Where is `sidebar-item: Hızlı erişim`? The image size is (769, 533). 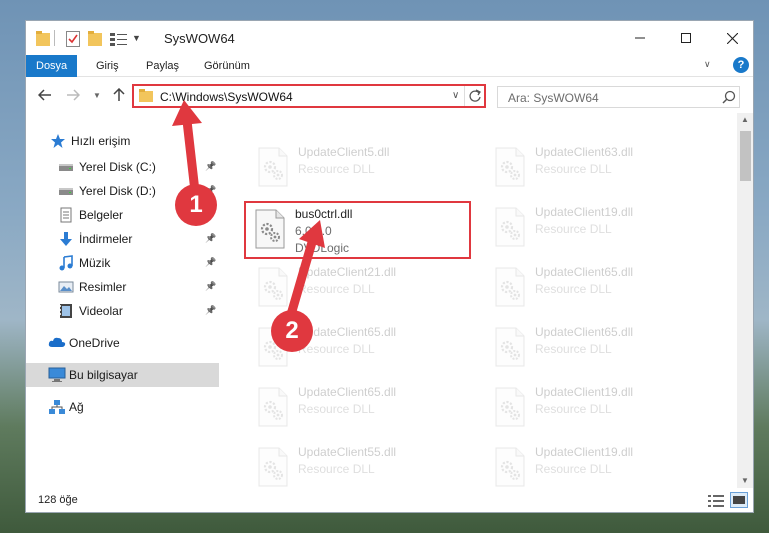
sidebar-item: Hızlı erişim is located at coordinates (122, 141).